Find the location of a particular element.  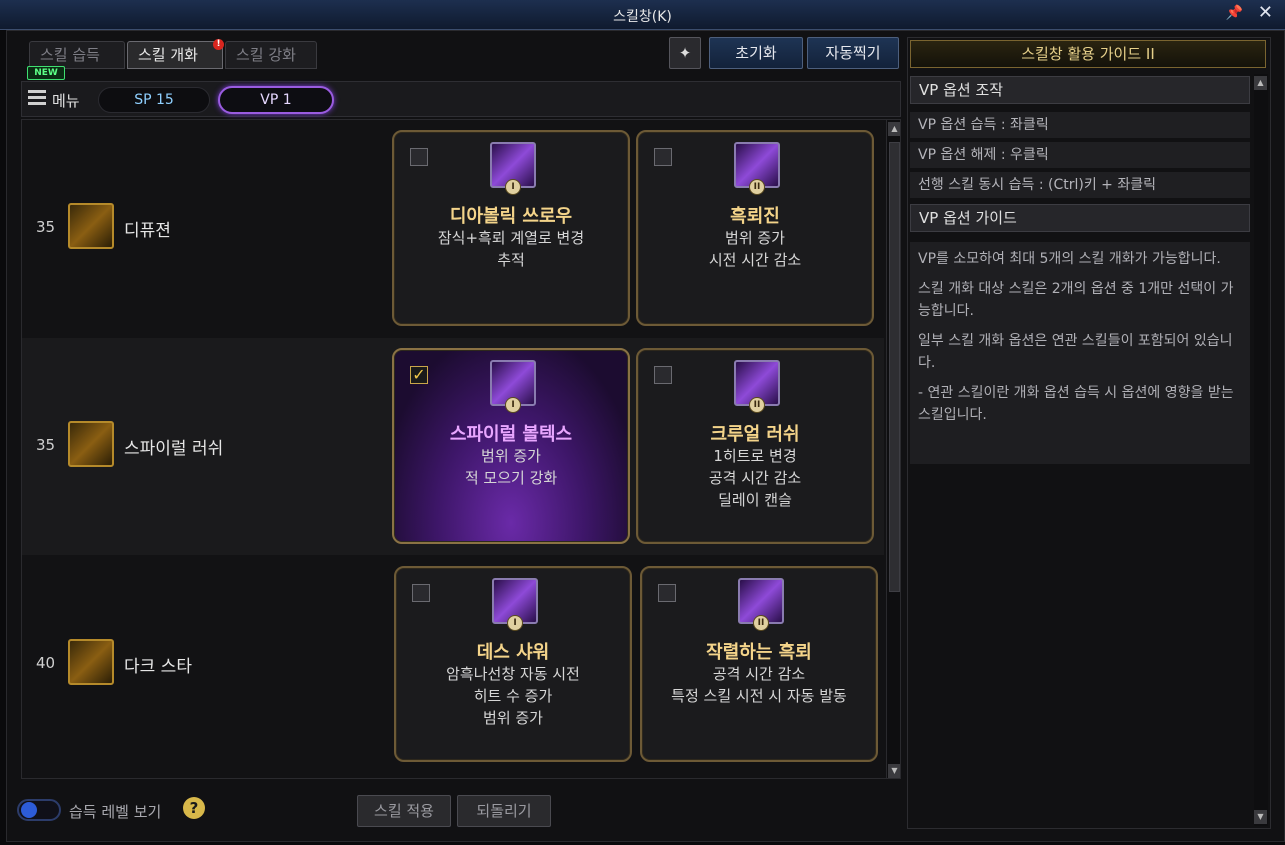

option-desc: 잠식+흑뢰 계열로 변경 is located at coordinates (511, 238).